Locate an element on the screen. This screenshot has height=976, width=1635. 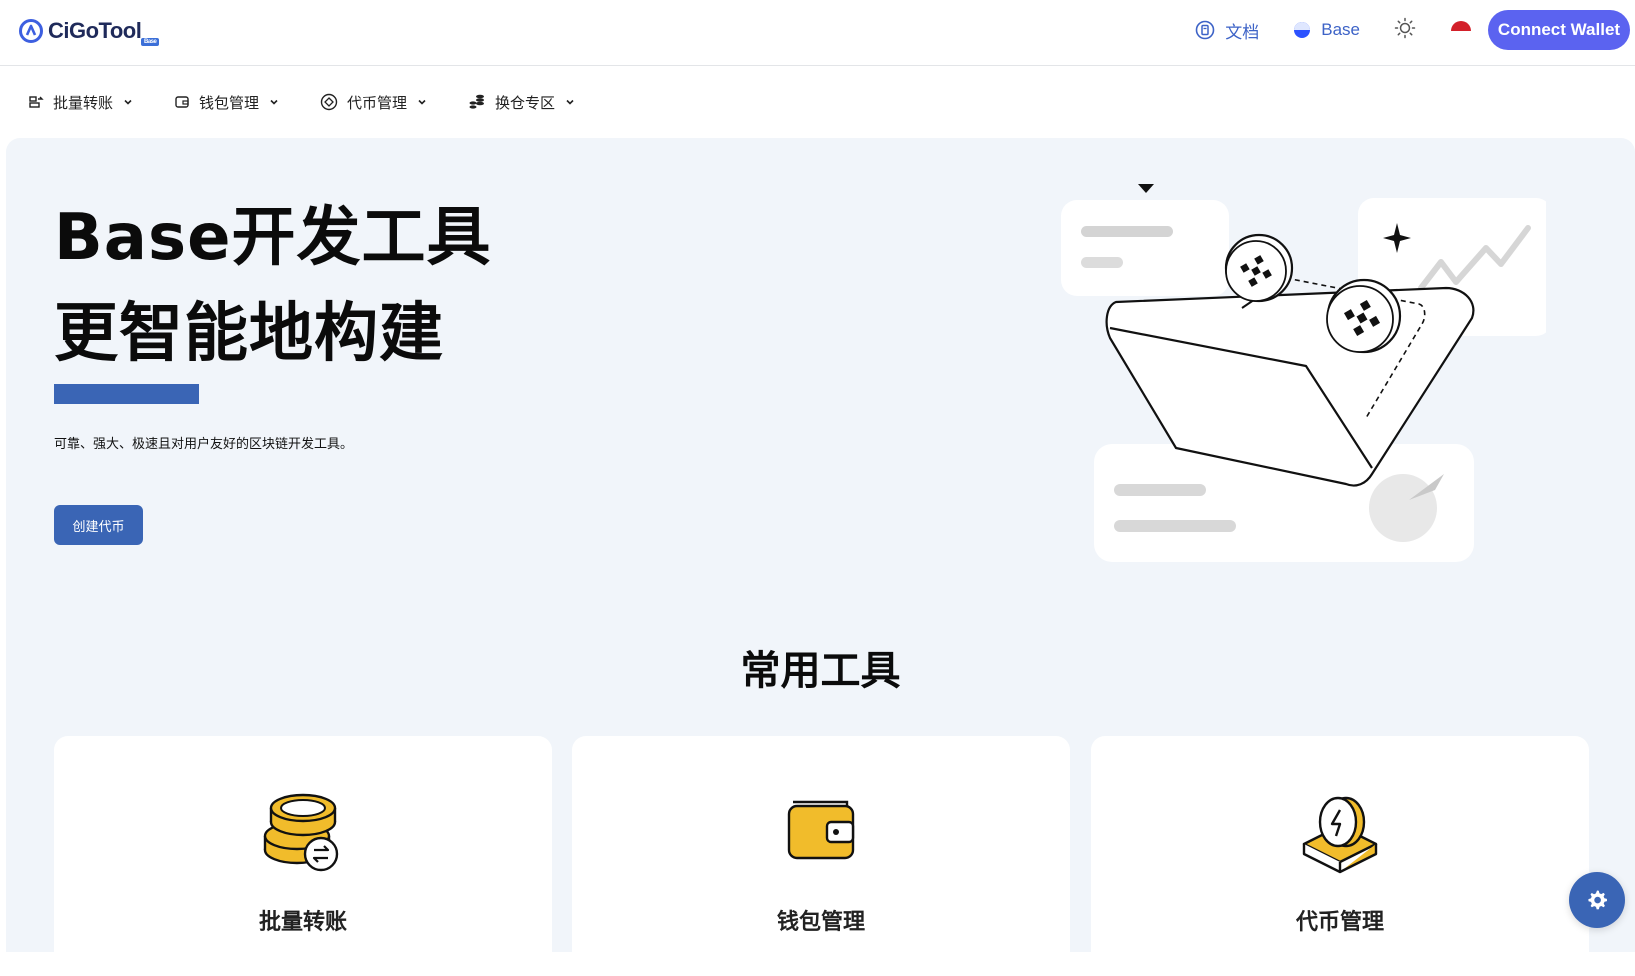
hero-accent-bar is located at coordinates (126, 394).